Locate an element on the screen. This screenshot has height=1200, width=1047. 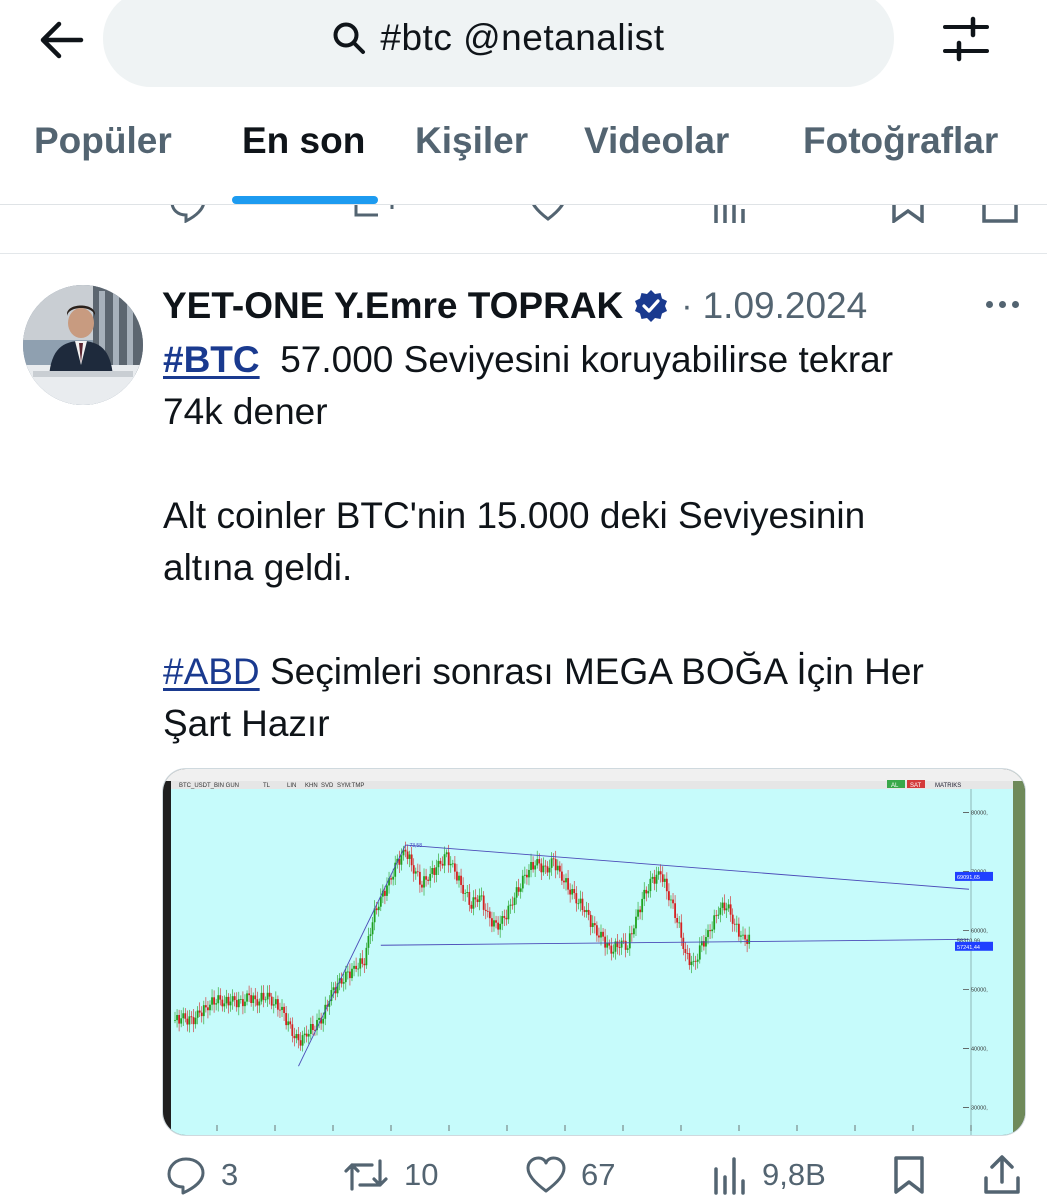
tab-photos: Fotoğraflar is located at coordinates (900, 150).